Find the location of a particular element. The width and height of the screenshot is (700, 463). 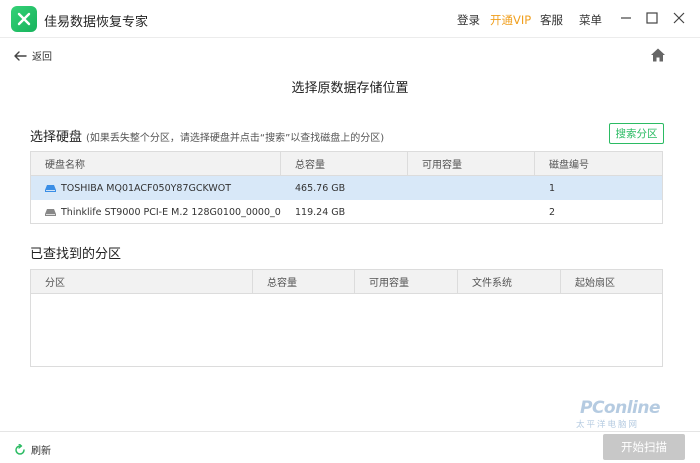

column-header-disk-name: 硬盘名称 is located at coordinates (156, 163).